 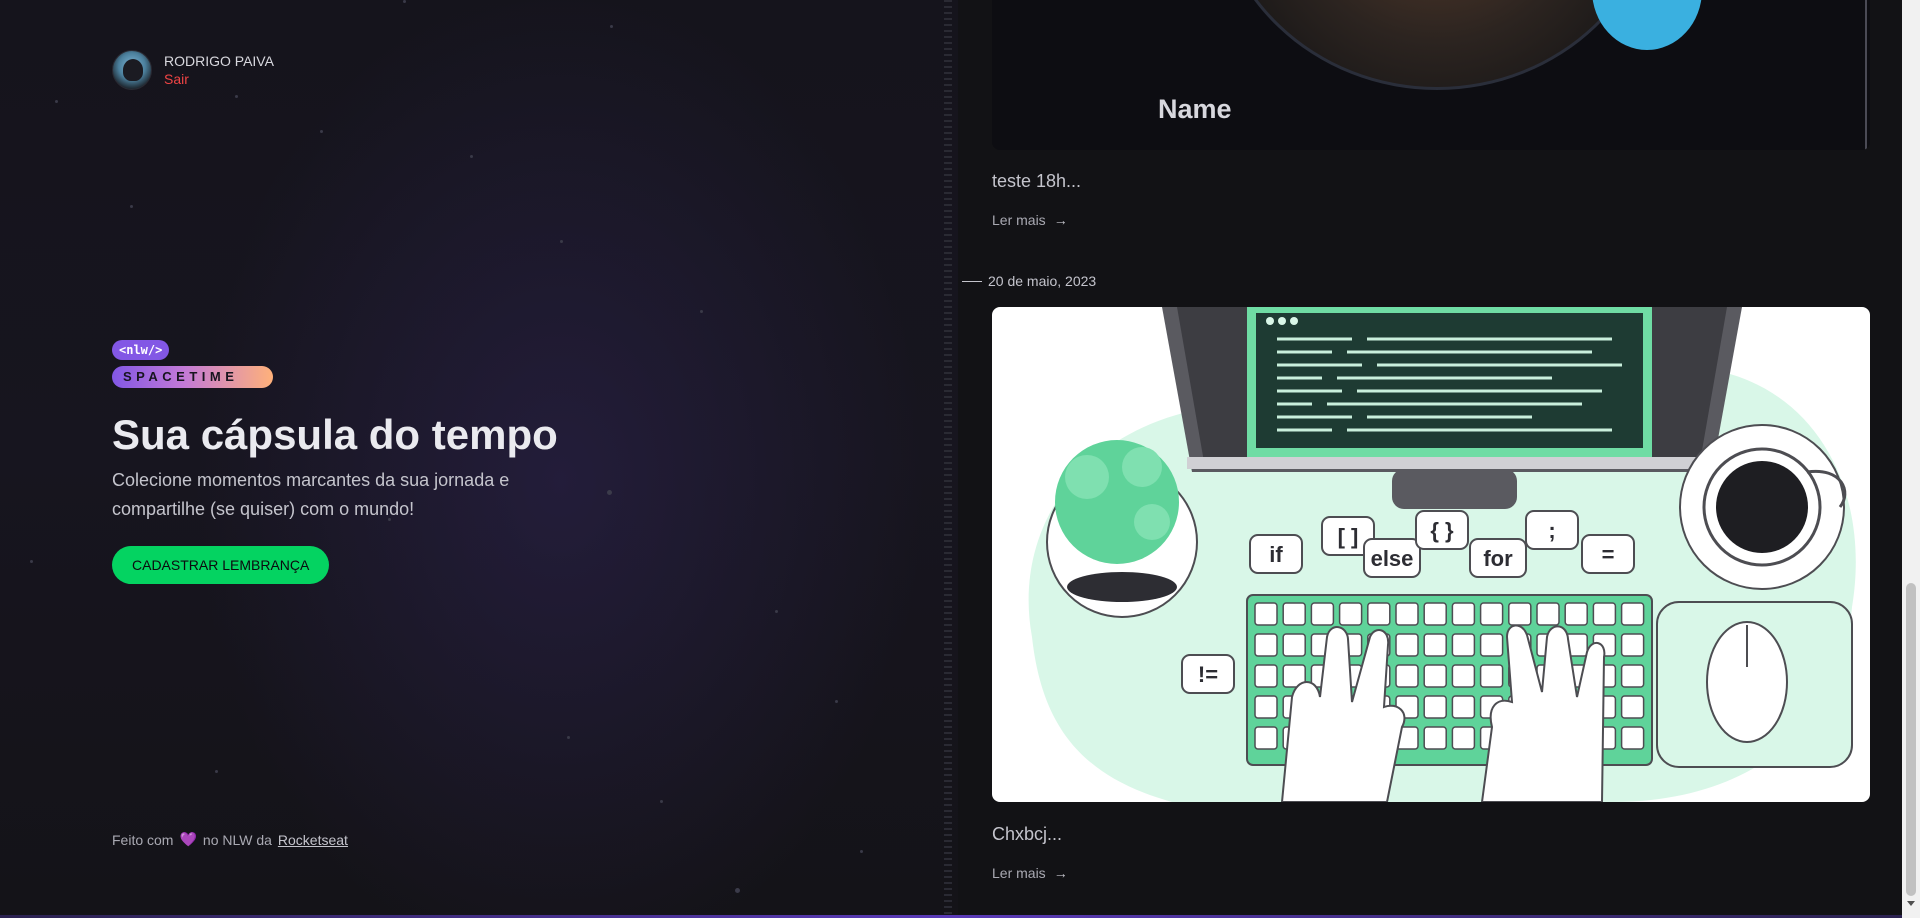 What do you see at coordinates (237, 839) in the screenshot?
I see `footer-middle: no NLW da` at bounding box center [237, 839].